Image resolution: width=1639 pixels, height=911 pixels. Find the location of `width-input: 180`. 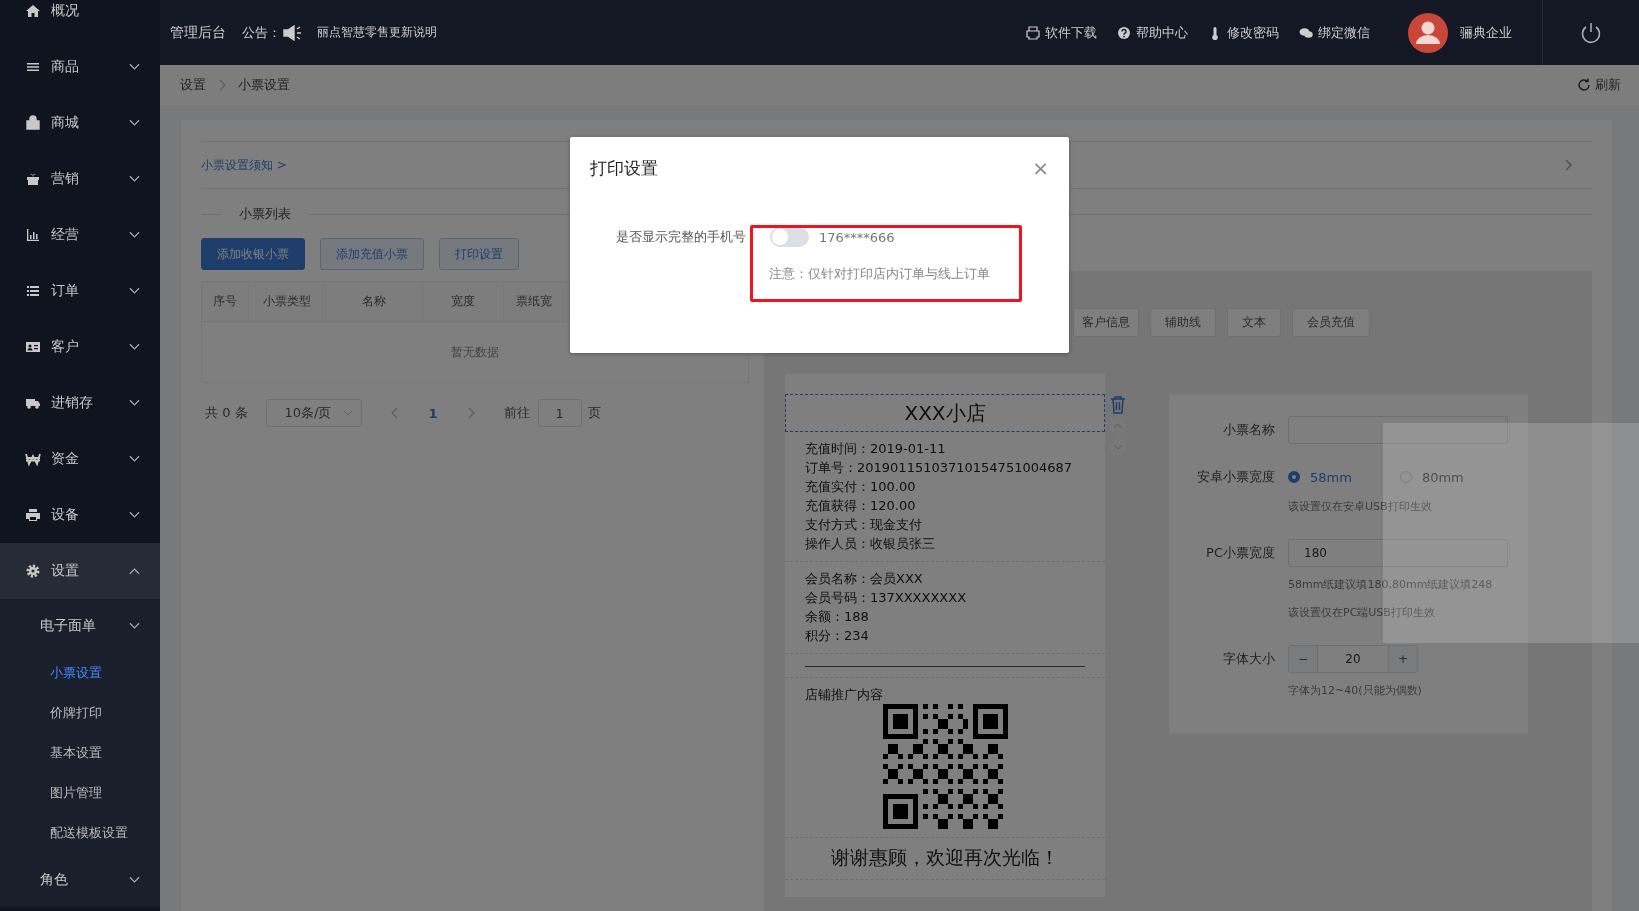

width-input: 180 is located at coordinates (1398, 553).